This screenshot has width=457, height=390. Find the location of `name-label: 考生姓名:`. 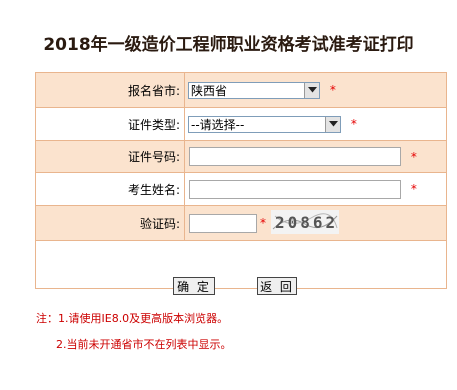

name-label: 考生姓名: is located at coordinates (110, 189).